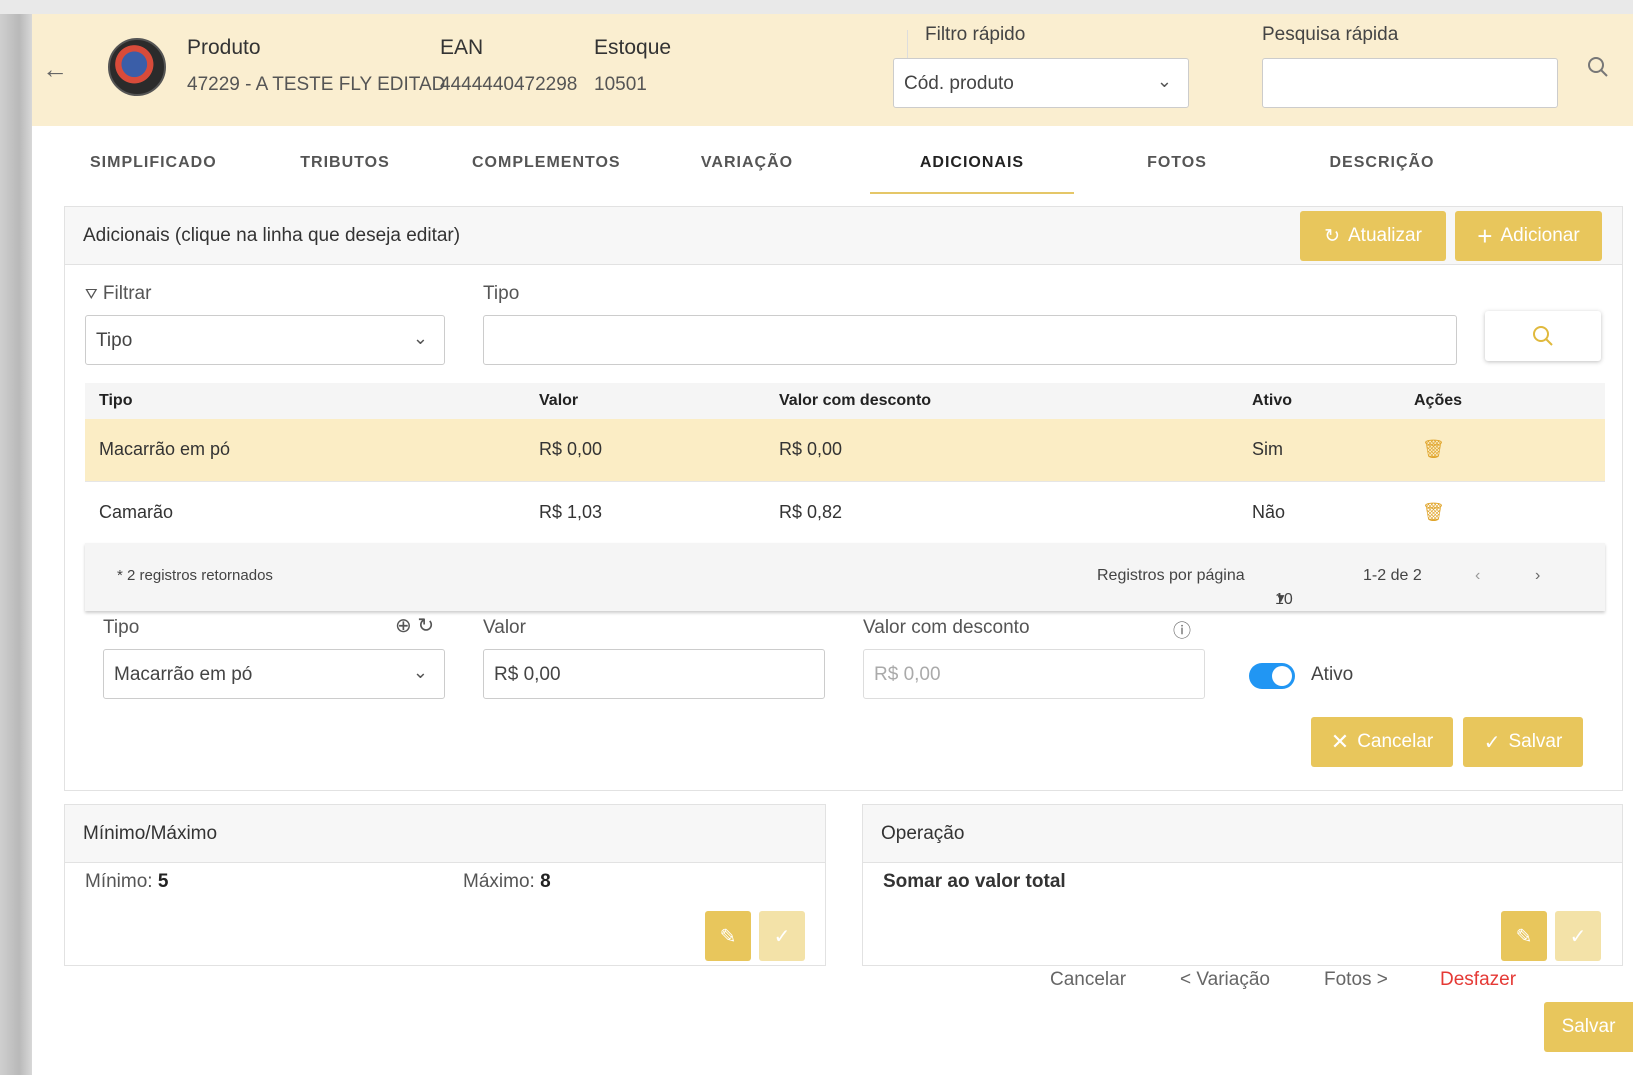 Image resolution: width=1633 pixels, height=1075 pixels. Describe the element at coordinates (305, 512) in the screenshot. I see `cell-tipo: Camarão` at that location.